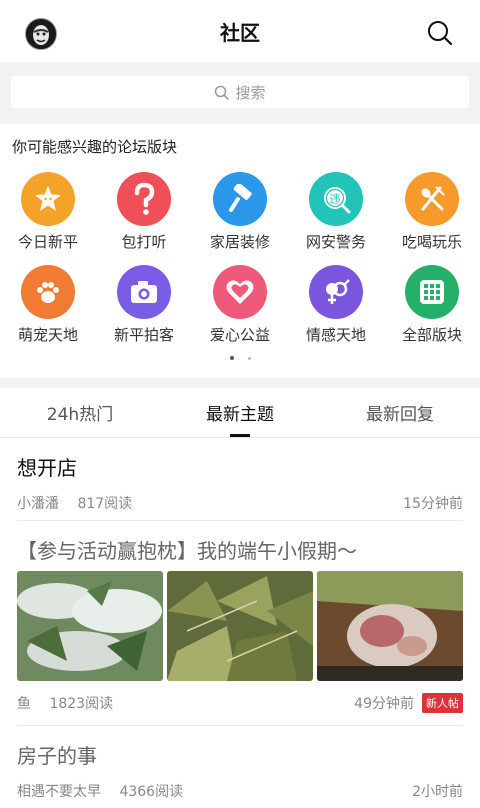  What do you see at coordinates (240, 383) in the screenshot?
I see `section-divider` at bounding box center [240, 383].